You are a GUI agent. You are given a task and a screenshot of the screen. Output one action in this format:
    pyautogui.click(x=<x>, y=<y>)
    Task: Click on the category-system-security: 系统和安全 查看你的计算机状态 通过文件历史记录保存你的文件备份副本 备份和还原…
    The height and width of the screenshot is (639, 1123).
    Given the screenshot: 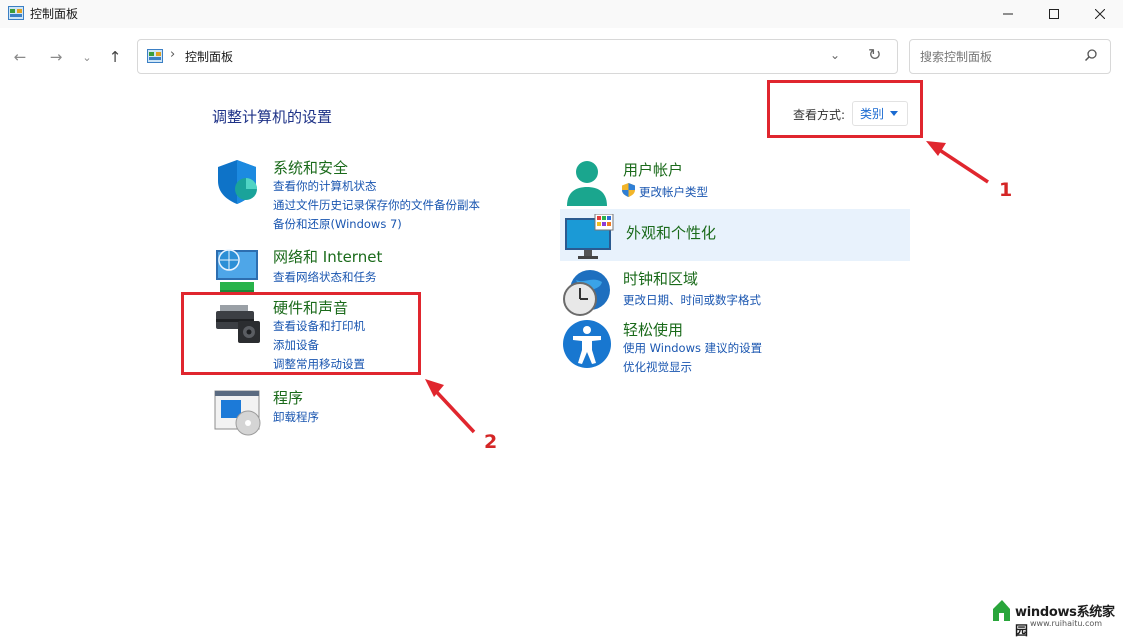 What is the action you would take?
    pyautogui.click(x=362, y=197)
    